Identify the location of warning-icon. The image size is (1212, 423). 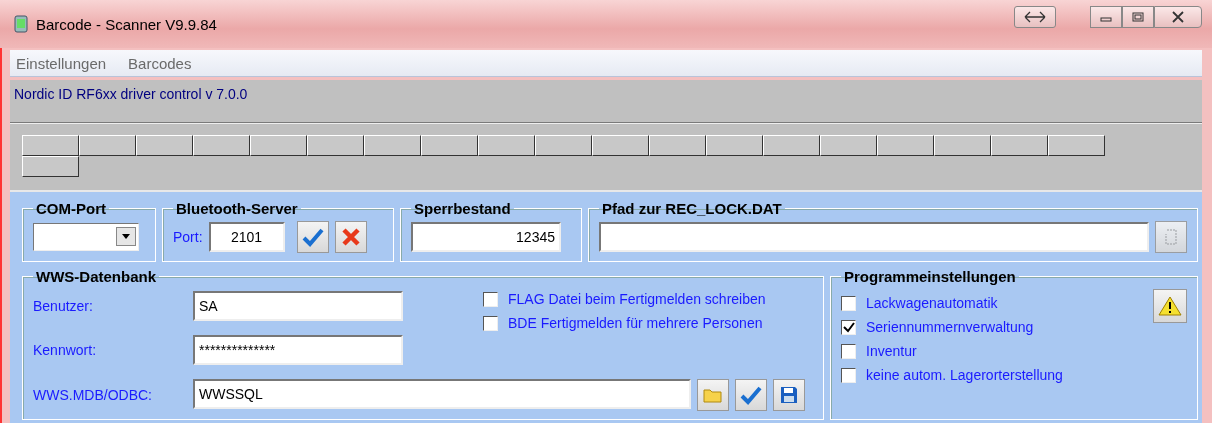
(1170, 306).